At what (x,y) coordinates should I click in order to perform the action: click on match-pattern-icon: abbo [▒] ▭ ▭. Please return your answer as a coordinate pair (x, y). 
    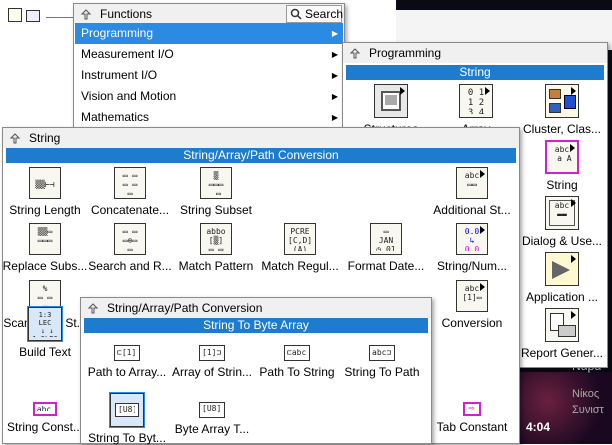
    Looking at the image, I should click on (216, 239).